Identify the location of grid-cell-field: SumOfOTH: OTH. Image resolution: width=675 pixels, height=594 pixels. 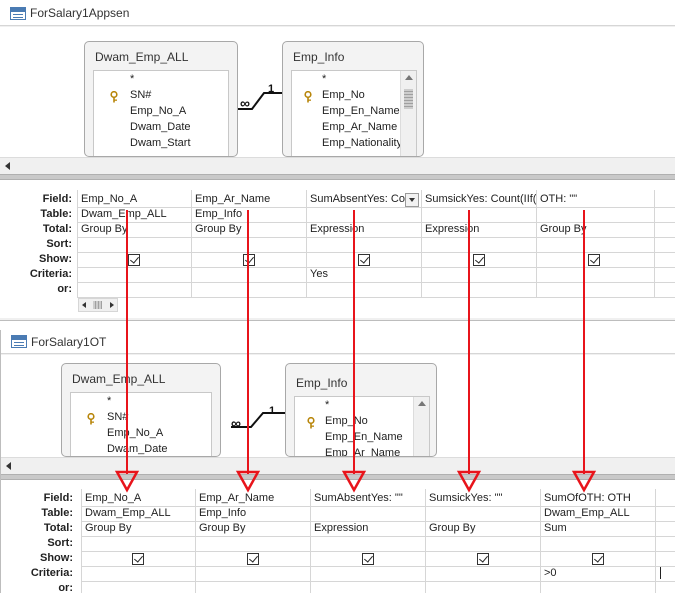
(598, 498).